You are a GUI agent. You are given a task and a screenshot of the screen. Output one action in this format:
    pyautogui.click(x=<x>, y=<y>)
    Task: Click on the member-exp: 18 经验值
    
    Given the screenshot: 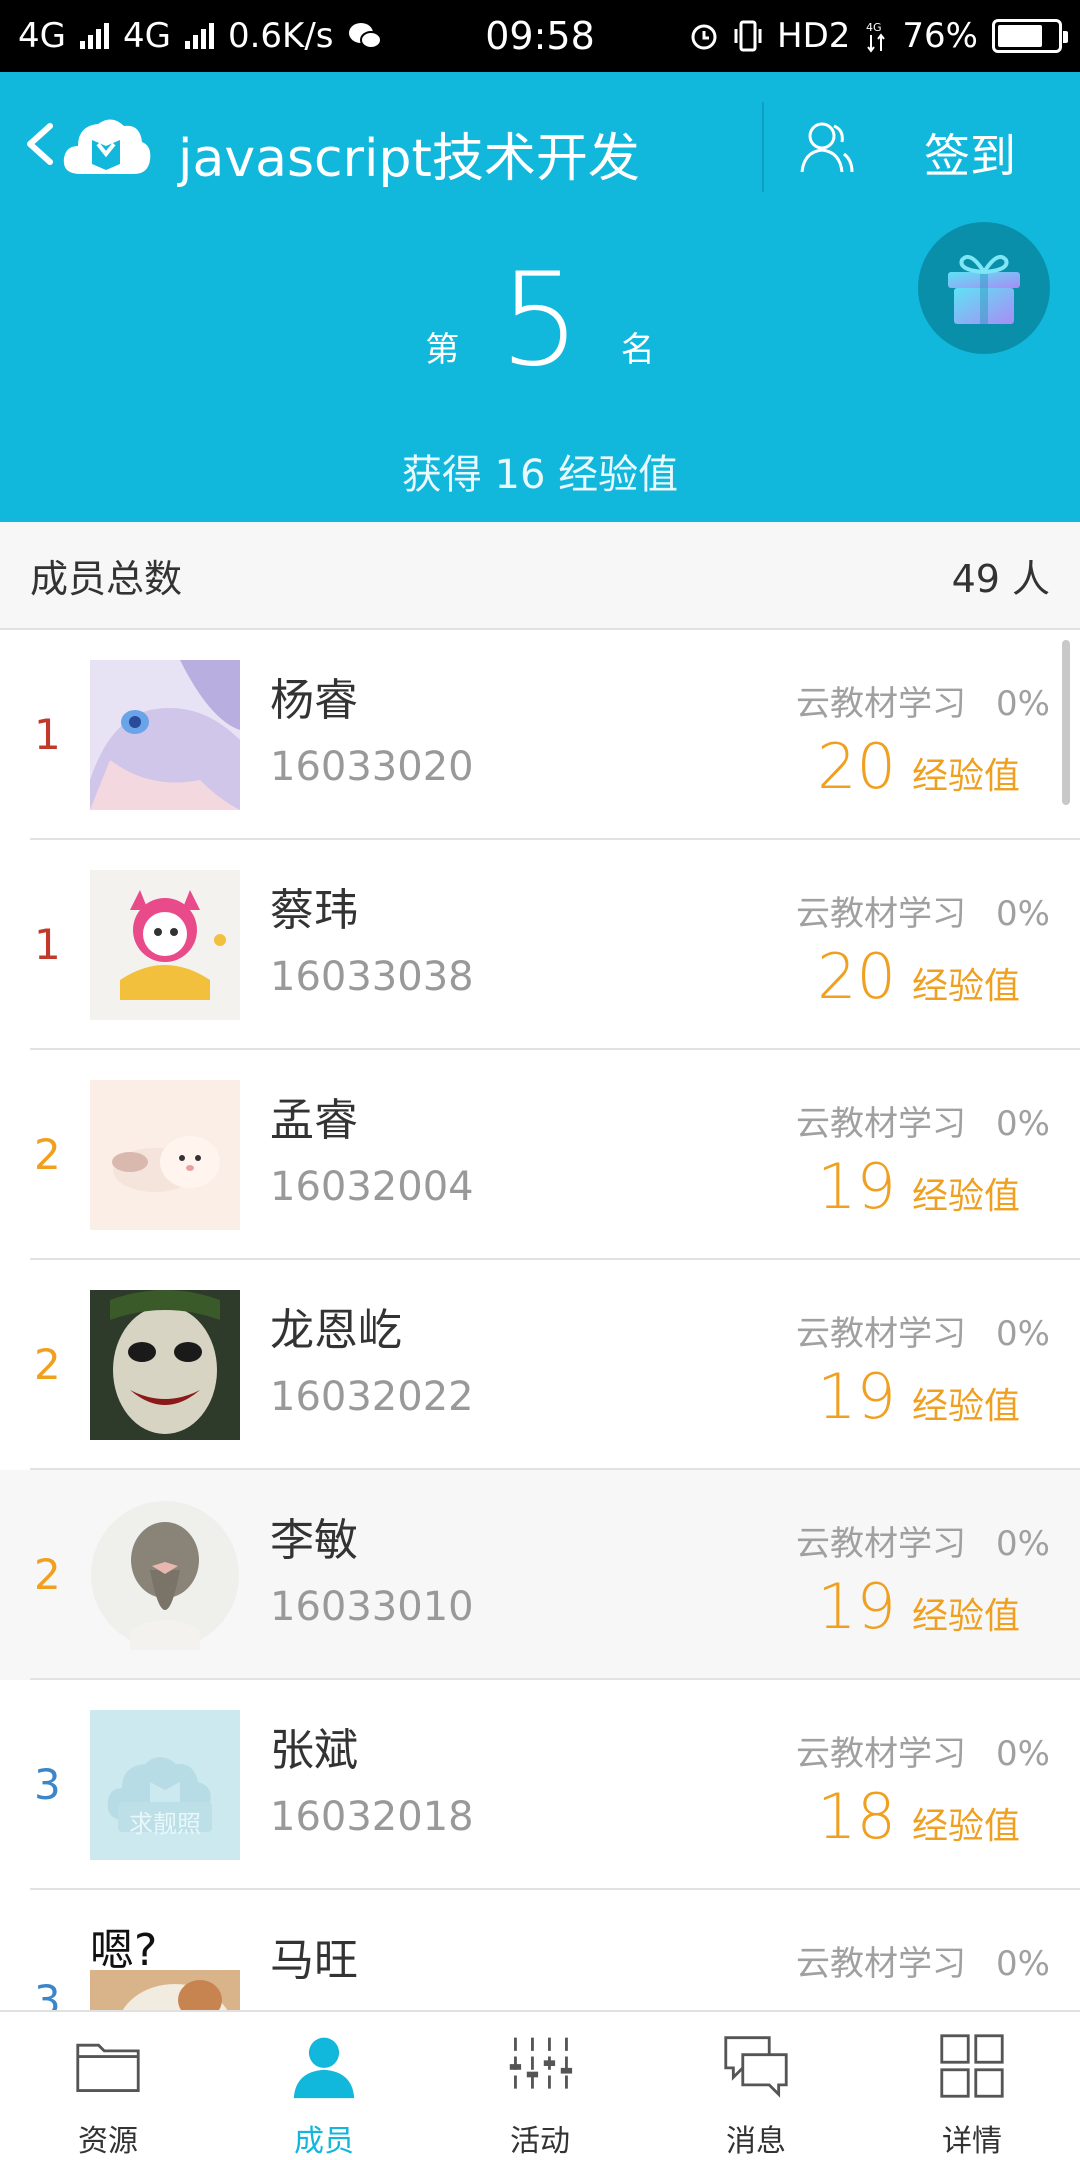 What is the action you would take?
    pyautogui.click(x=918, y=1816)
    